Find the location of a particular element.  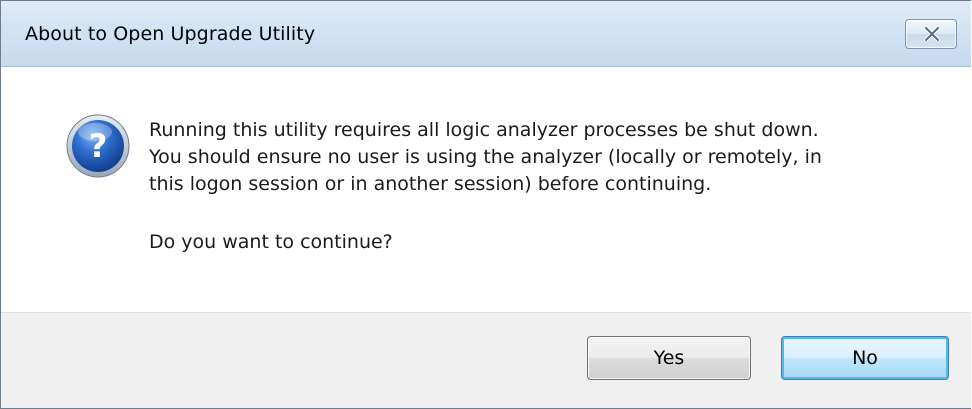

question-text: Do you want to continue? is located at coordinates (271, 242).